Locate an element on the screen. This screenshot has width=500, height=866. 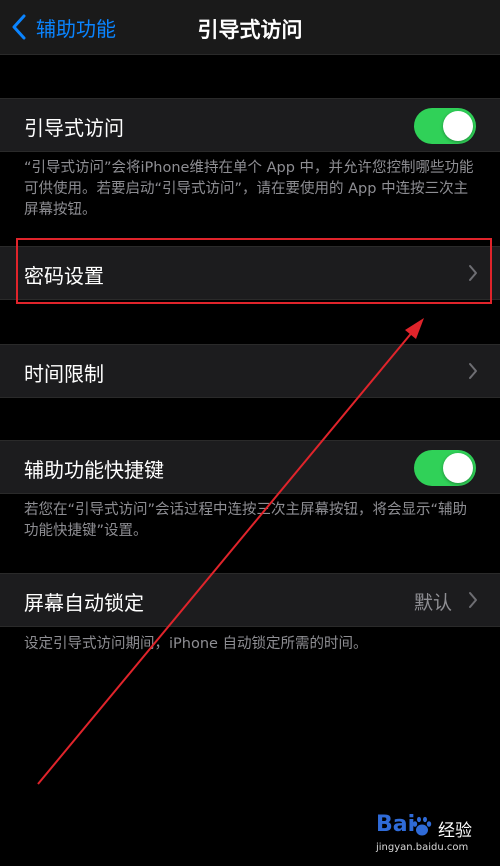
guided-access-row: 引导式访问 is located at coordinates (250, 125).